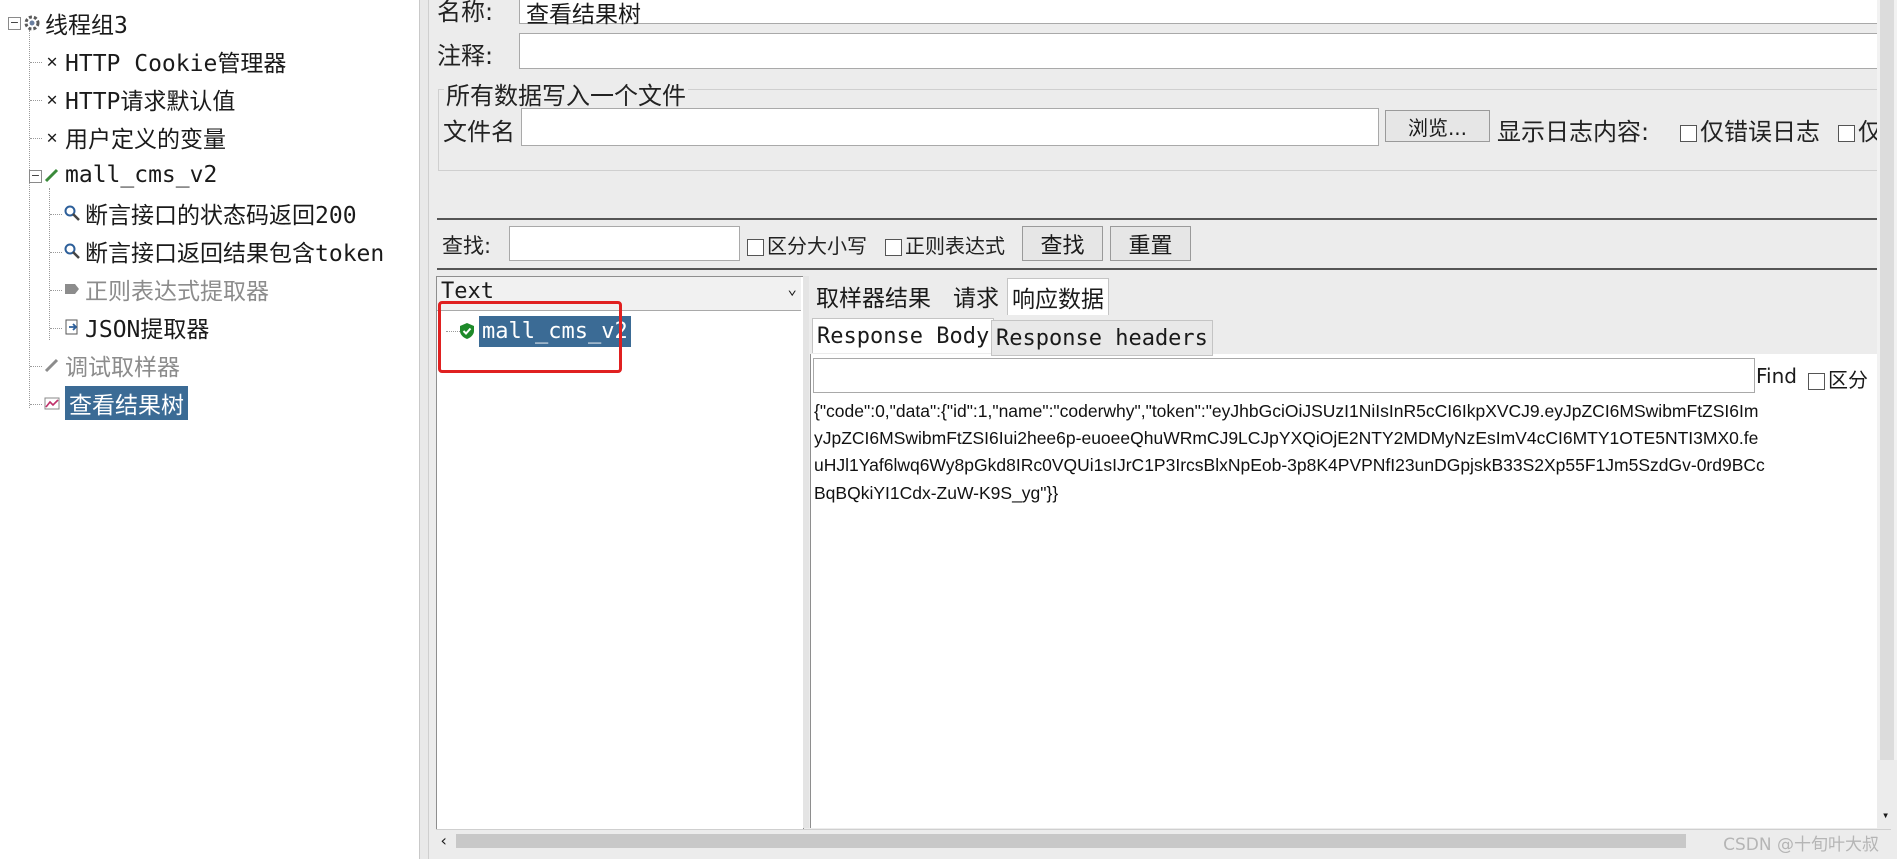 The width and height of the screenshot is (1897, 859). I want to click on tree-node-label-selected: 查看结果树, so click(126, 403).